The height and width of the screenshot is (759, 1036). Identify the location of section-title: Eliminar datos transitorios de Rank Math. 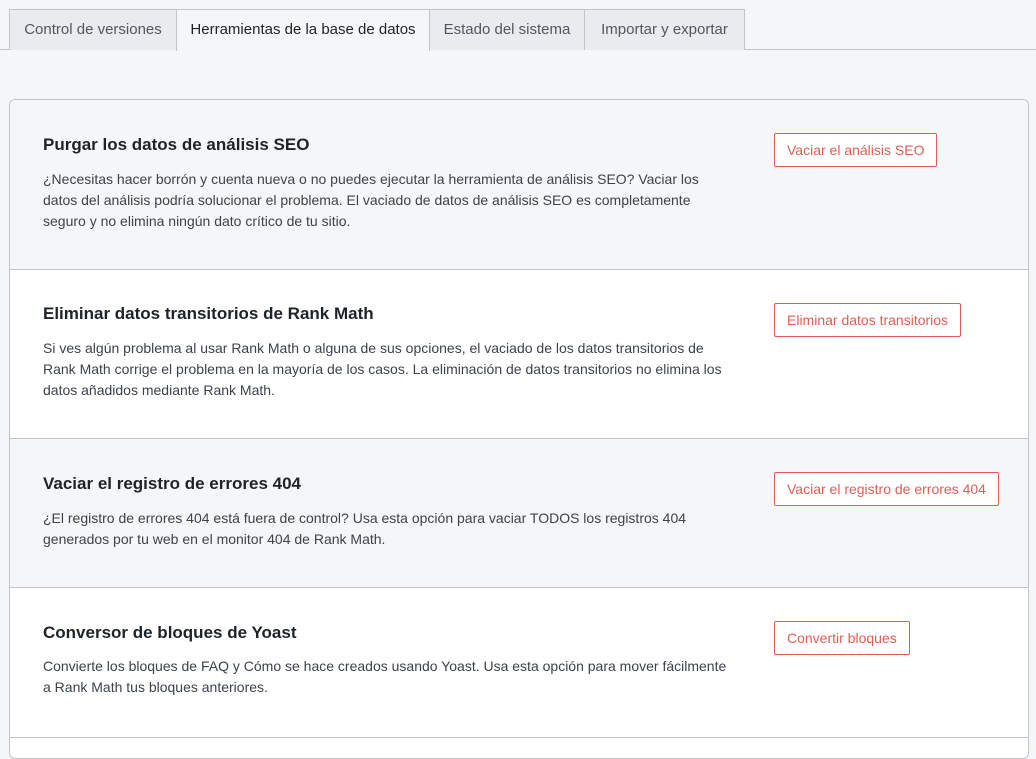
(208, 313).